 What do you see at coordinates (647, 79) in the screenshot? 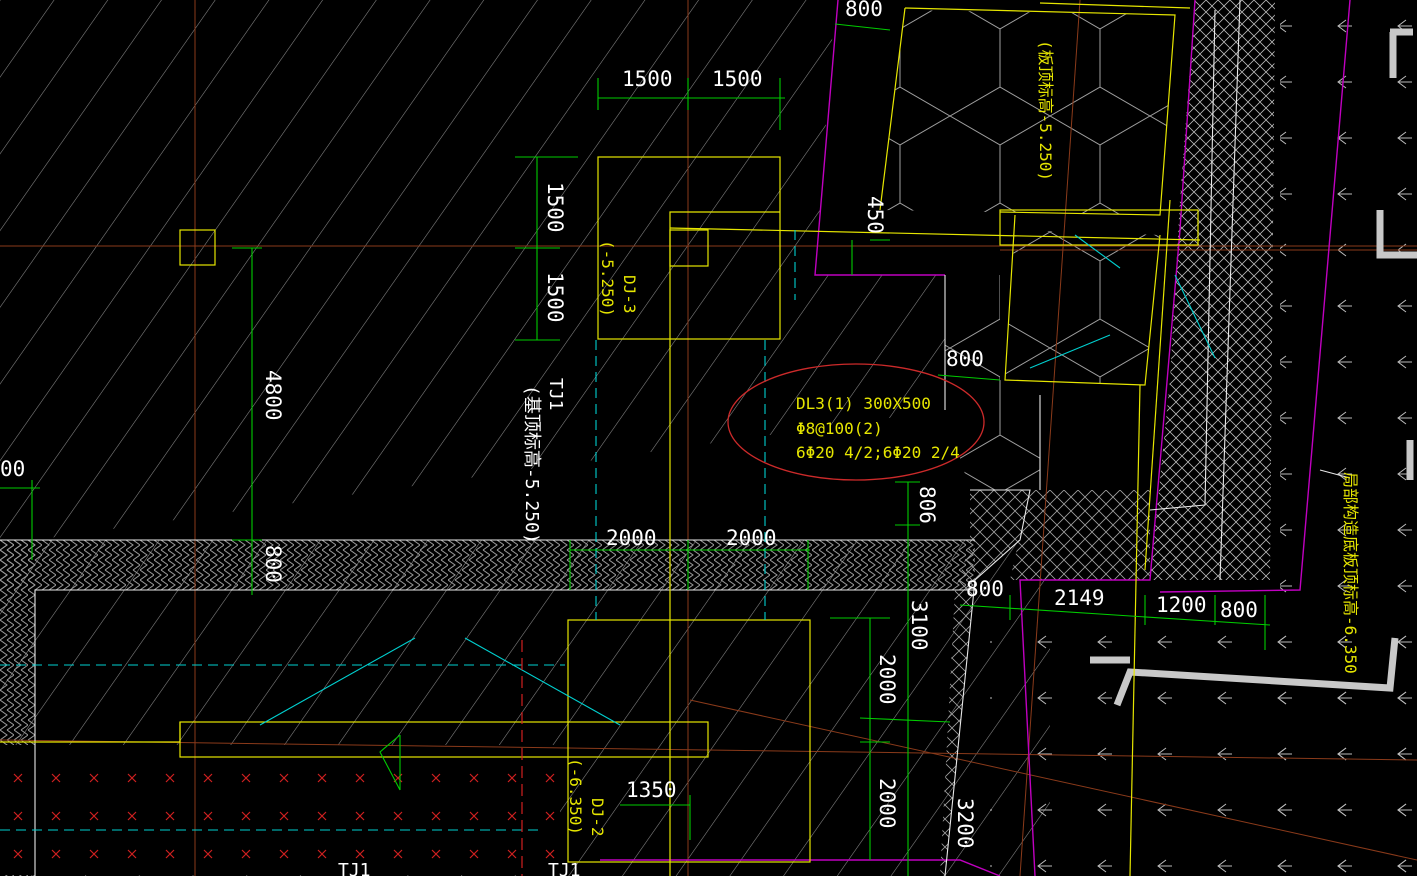
I see `dim-1500-a: 1500` at bounding box center [647, 79].